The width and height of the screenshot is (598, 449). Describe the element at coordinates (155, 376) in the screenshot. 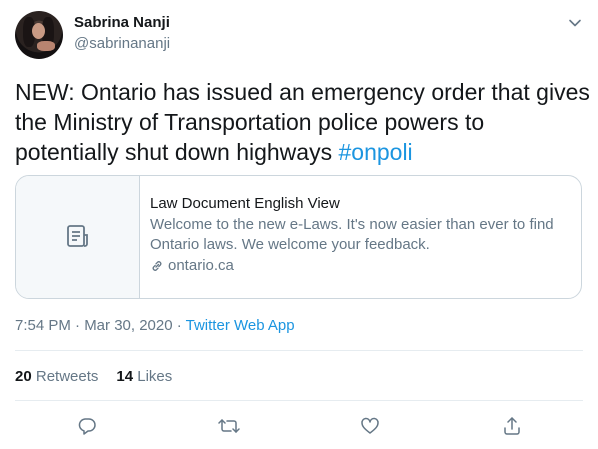

I see `likes-label: Likes` at that location.